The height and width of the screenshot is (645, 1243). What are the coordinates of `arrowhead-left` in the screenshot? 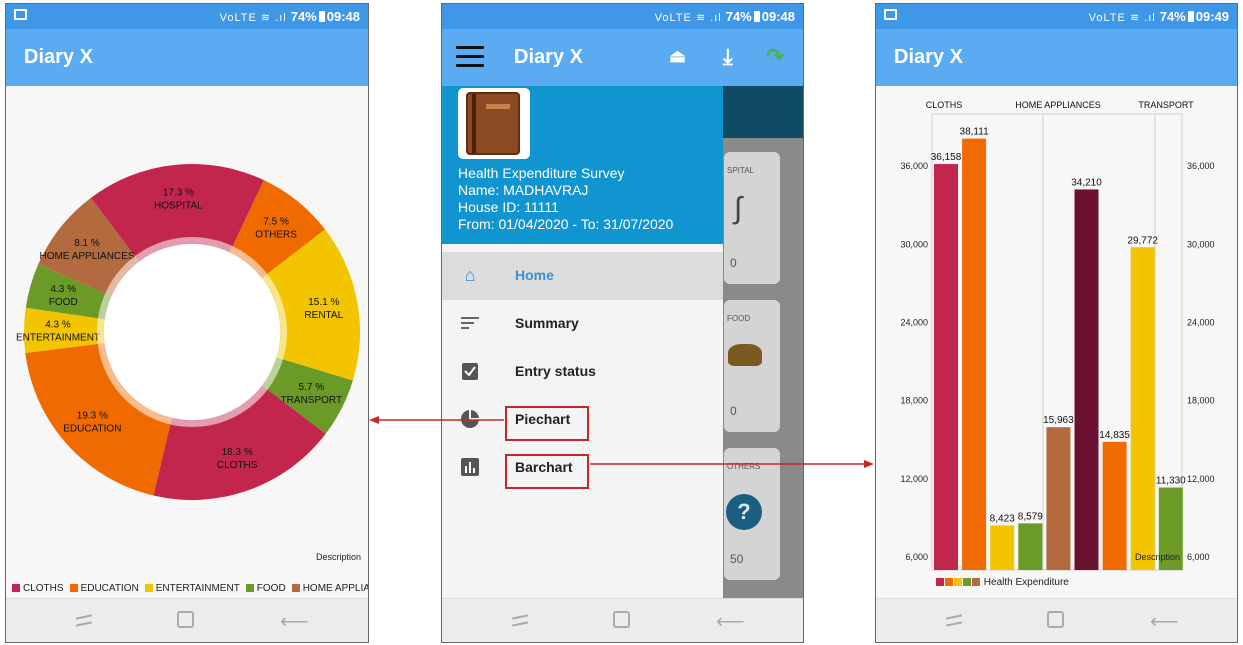 It's located at (374, 420).